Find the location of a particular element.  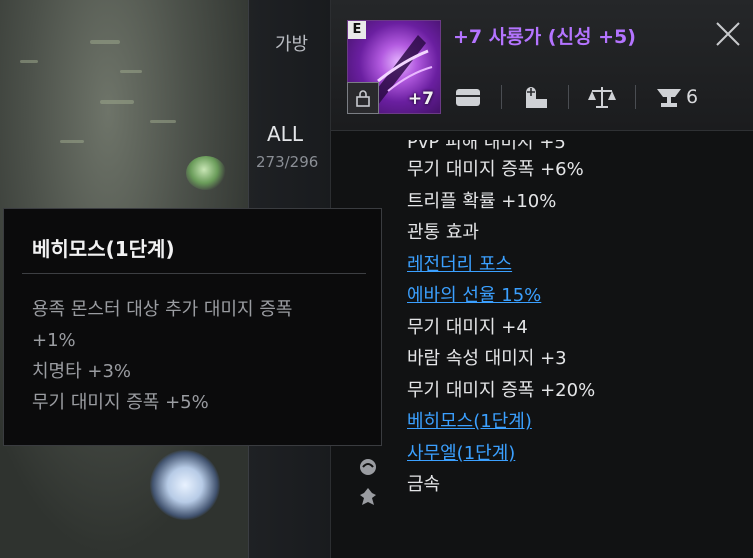

item-title: +7 사룡가 (신성 +5) is located at coordinates (544, 37).